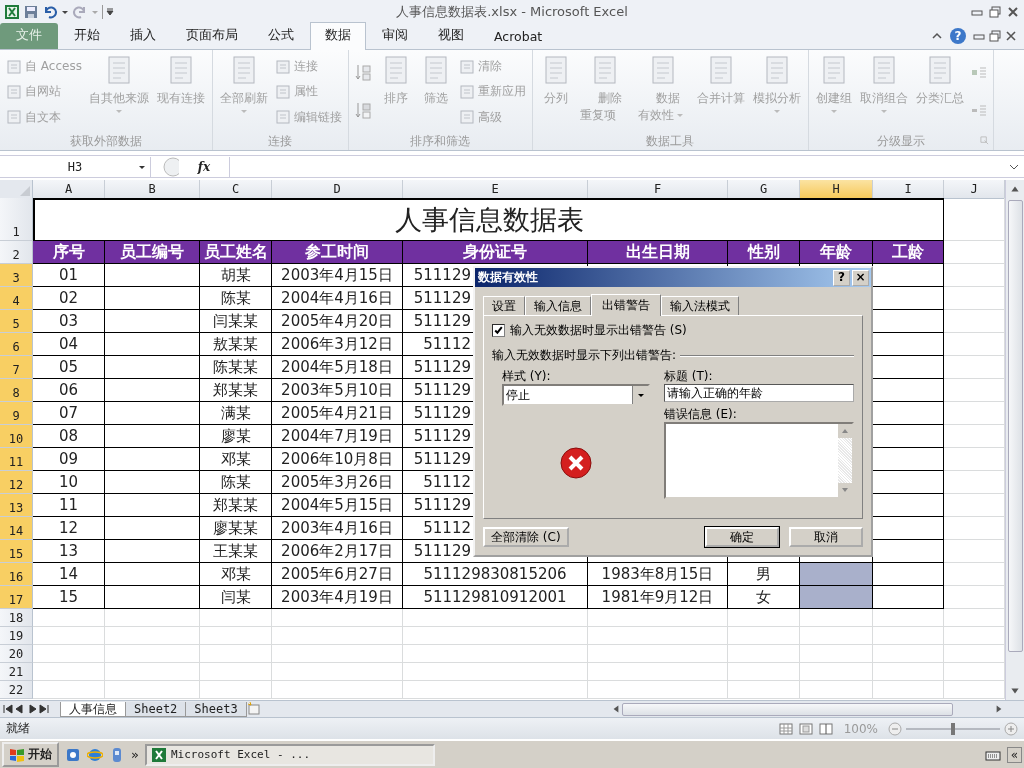 This screenshot has height=768, width=1024. I want to click on row-header: 9, so click(16, 414).